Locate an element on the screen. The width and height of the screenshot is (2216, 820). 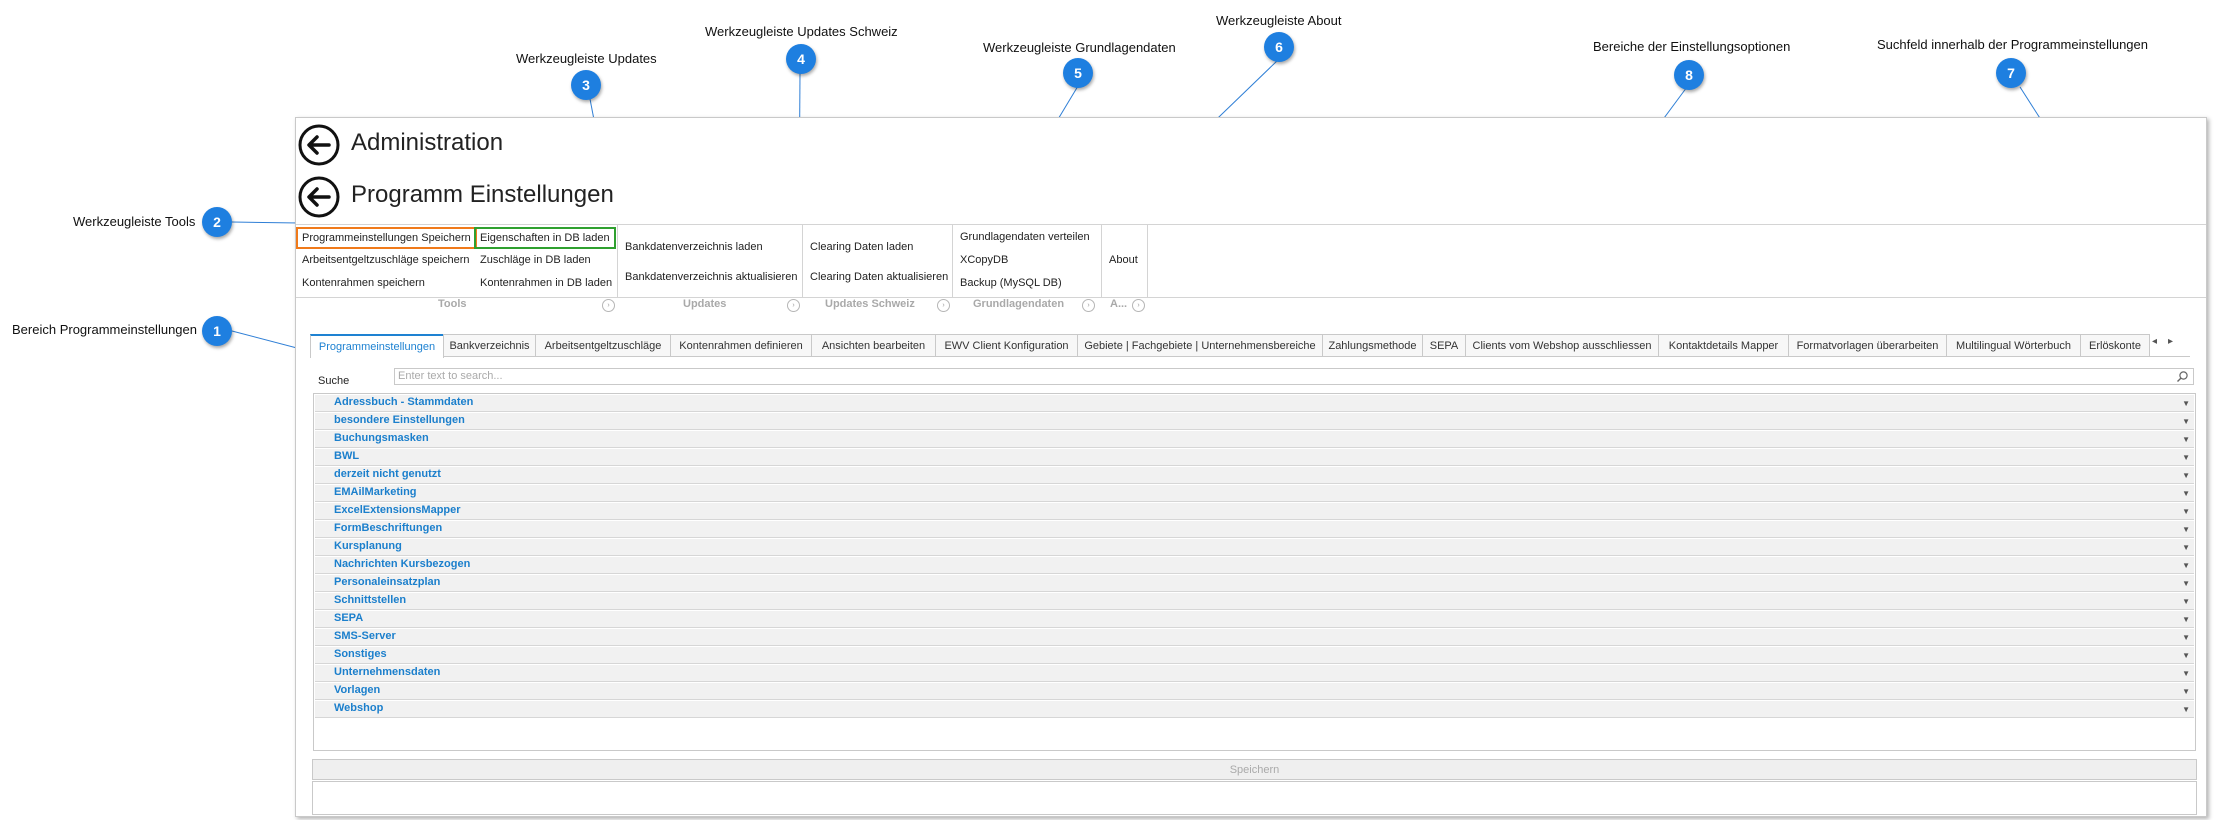
grundlagendaten-verteilen-button: Grundlagendaten verteilen is located at coordinates (1025, 237).